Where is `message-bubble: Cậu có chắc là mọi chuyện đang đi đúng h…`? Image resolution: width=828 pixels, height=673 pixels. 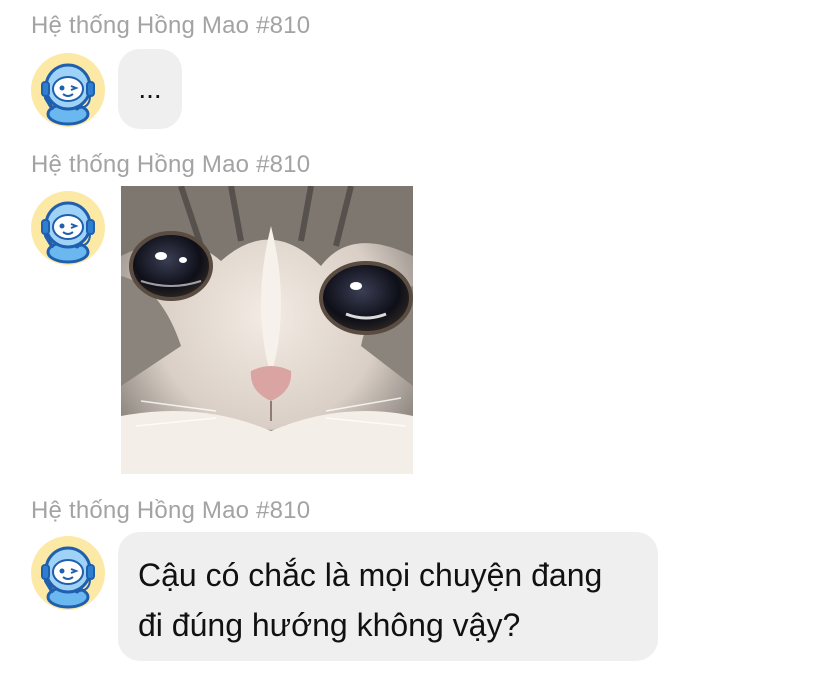
message-bubble: Cậu có chắc là mọi chuyện đang đi đúng h… is located at coordinates (388, 596).